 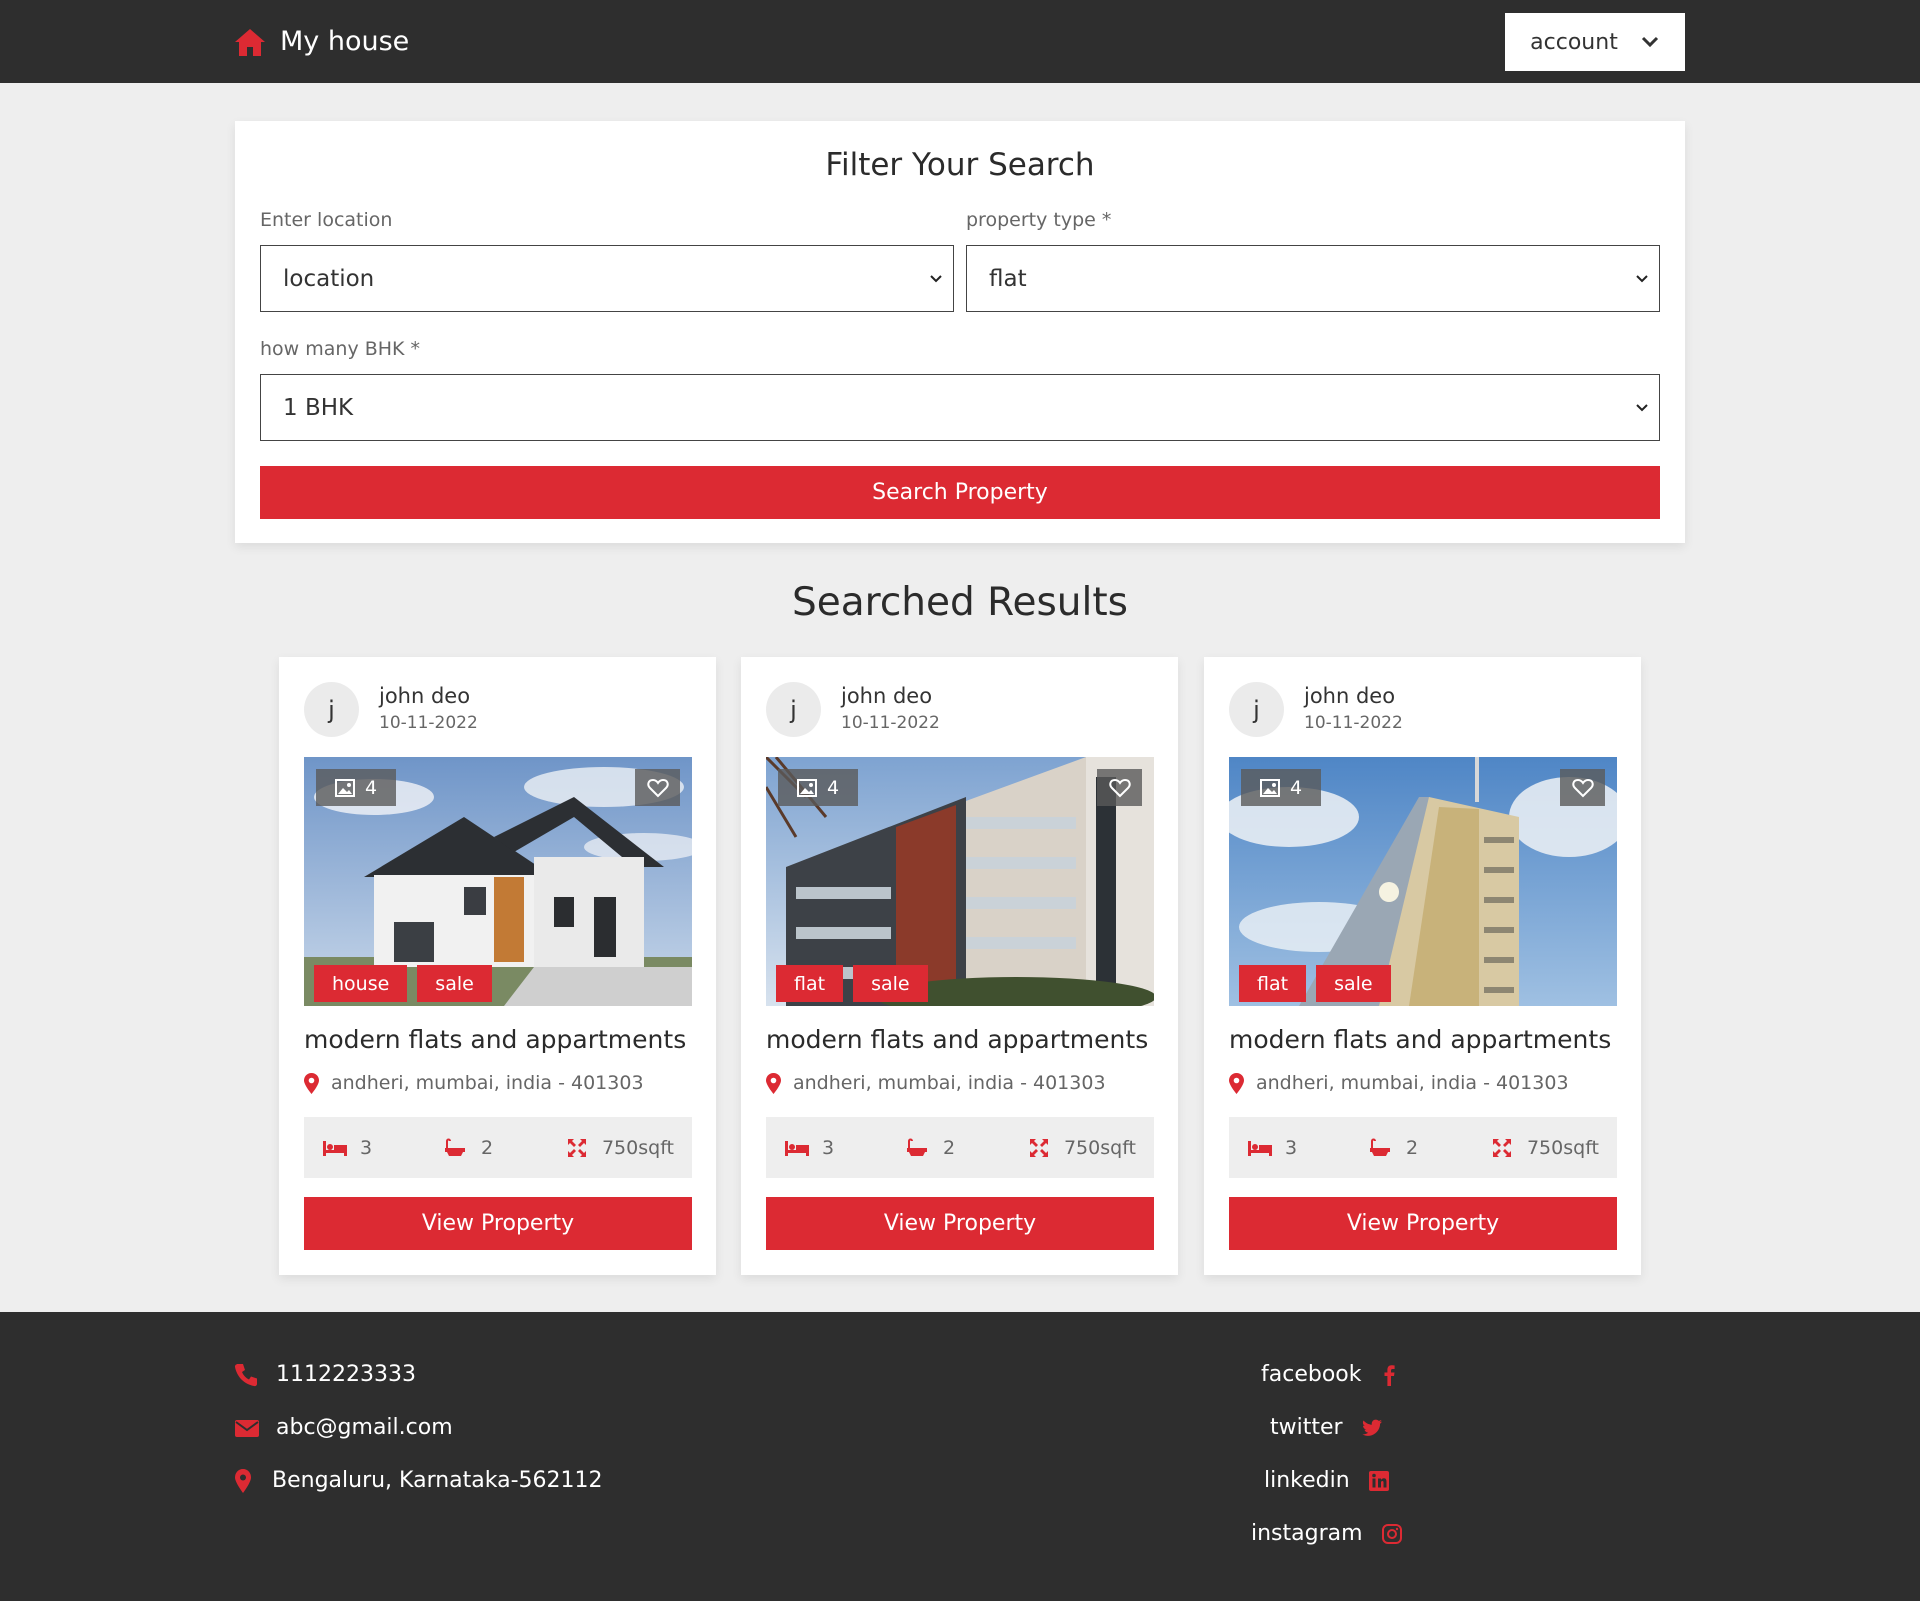 What do you see at coordinates (346, 1374) in the screenshot?
I see `phone-number: 1112223333` at bounding box center [346, 1374].